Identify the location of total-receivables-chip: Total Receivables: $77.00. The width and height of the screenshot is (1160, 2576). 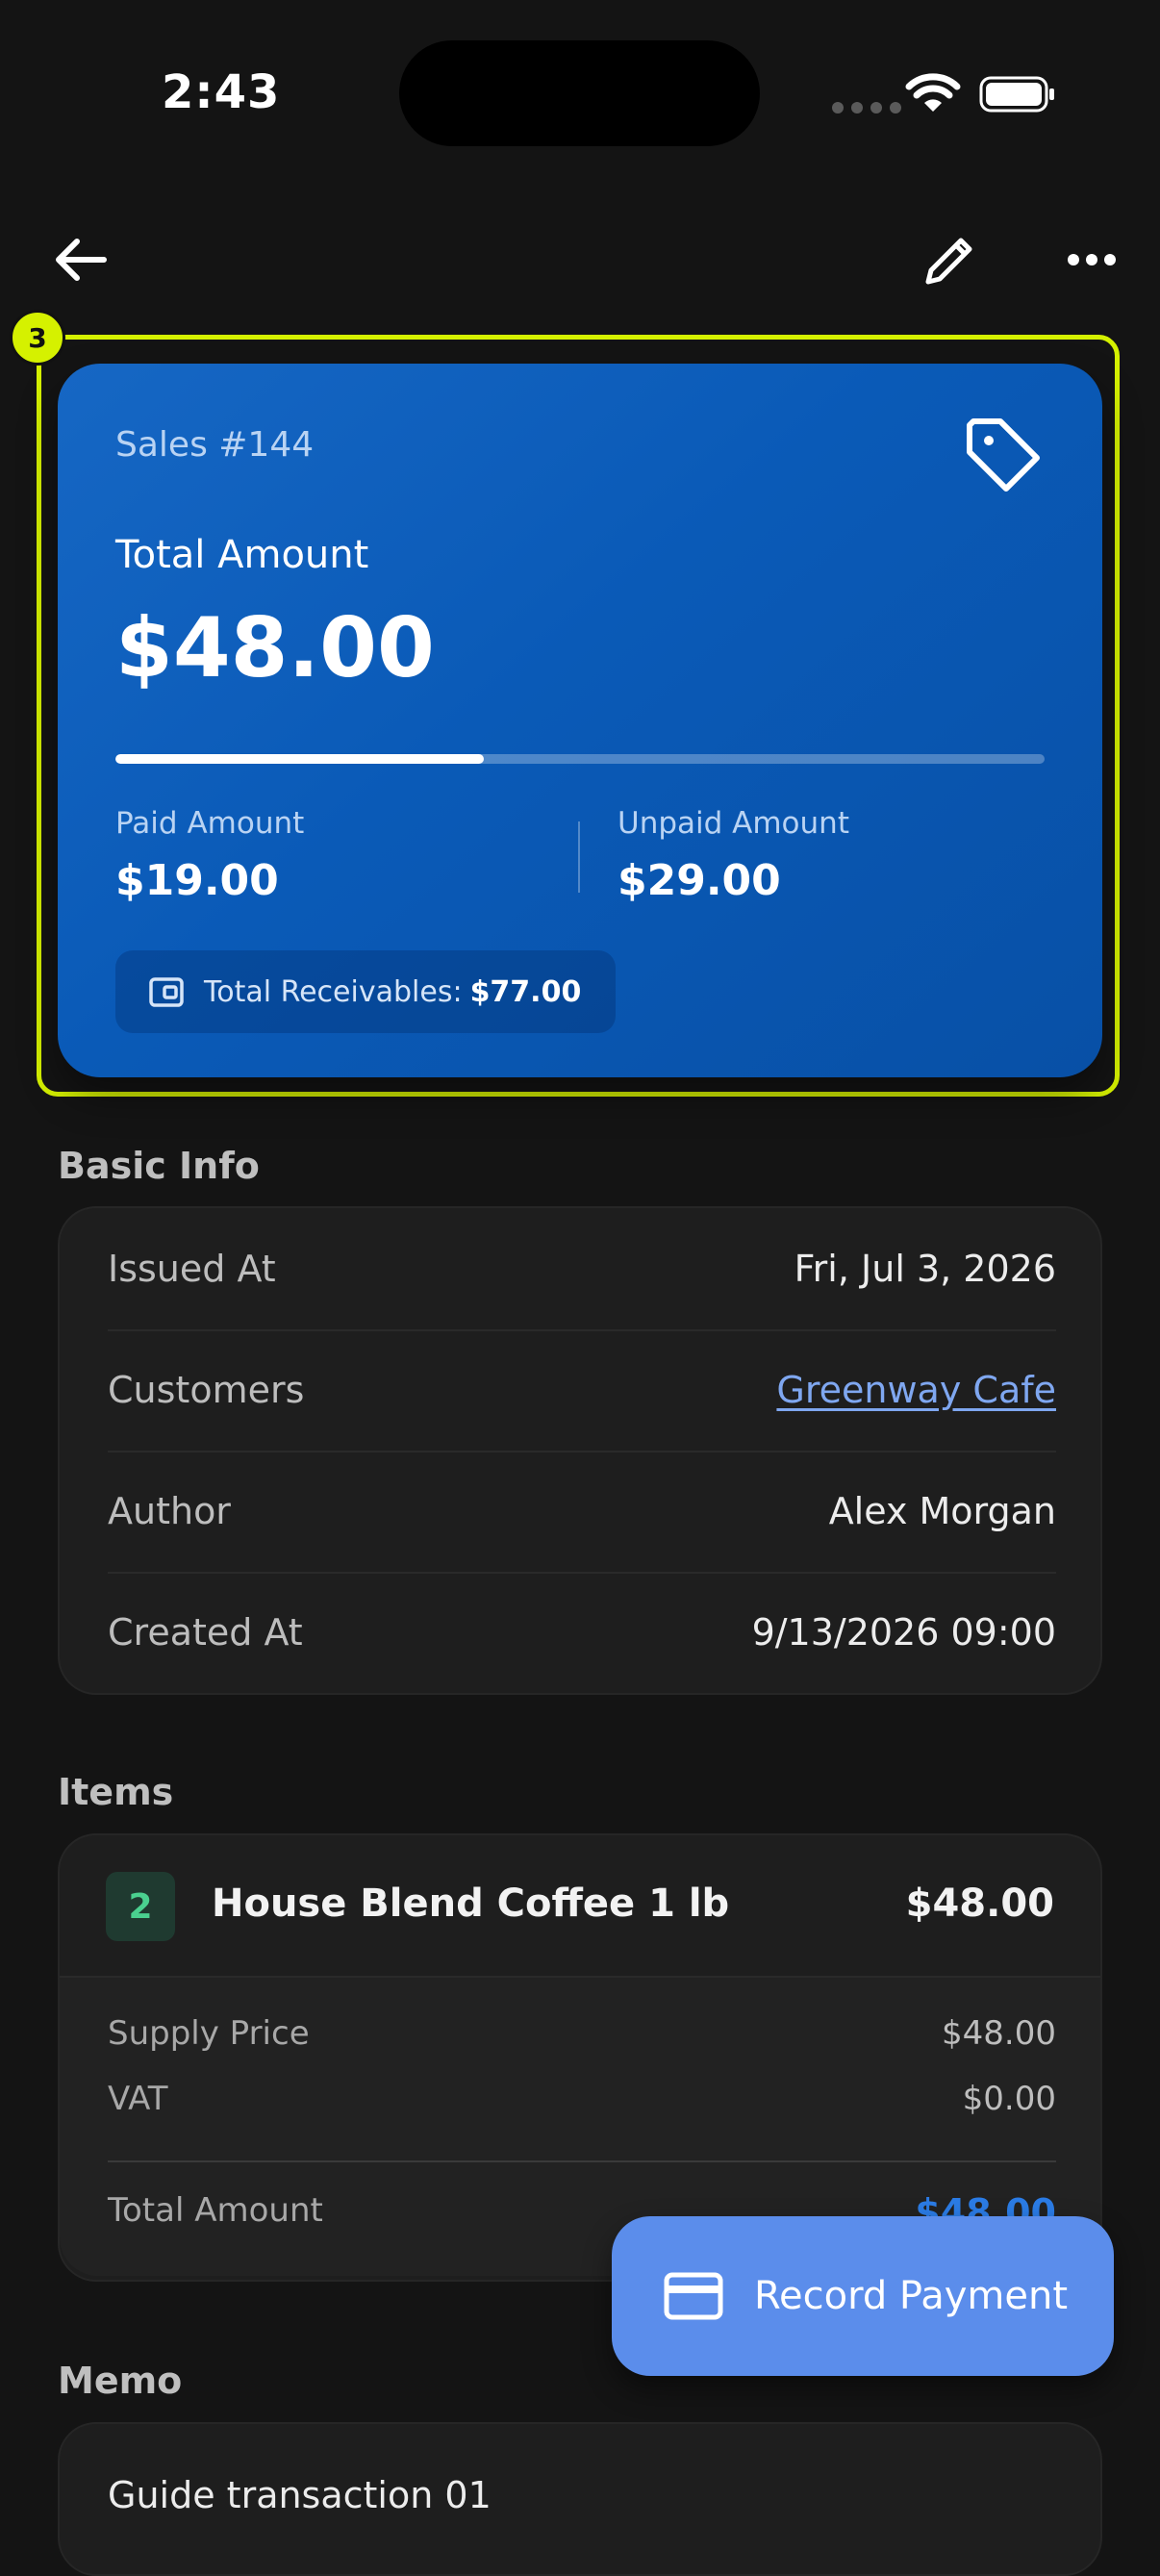
(365, 991).